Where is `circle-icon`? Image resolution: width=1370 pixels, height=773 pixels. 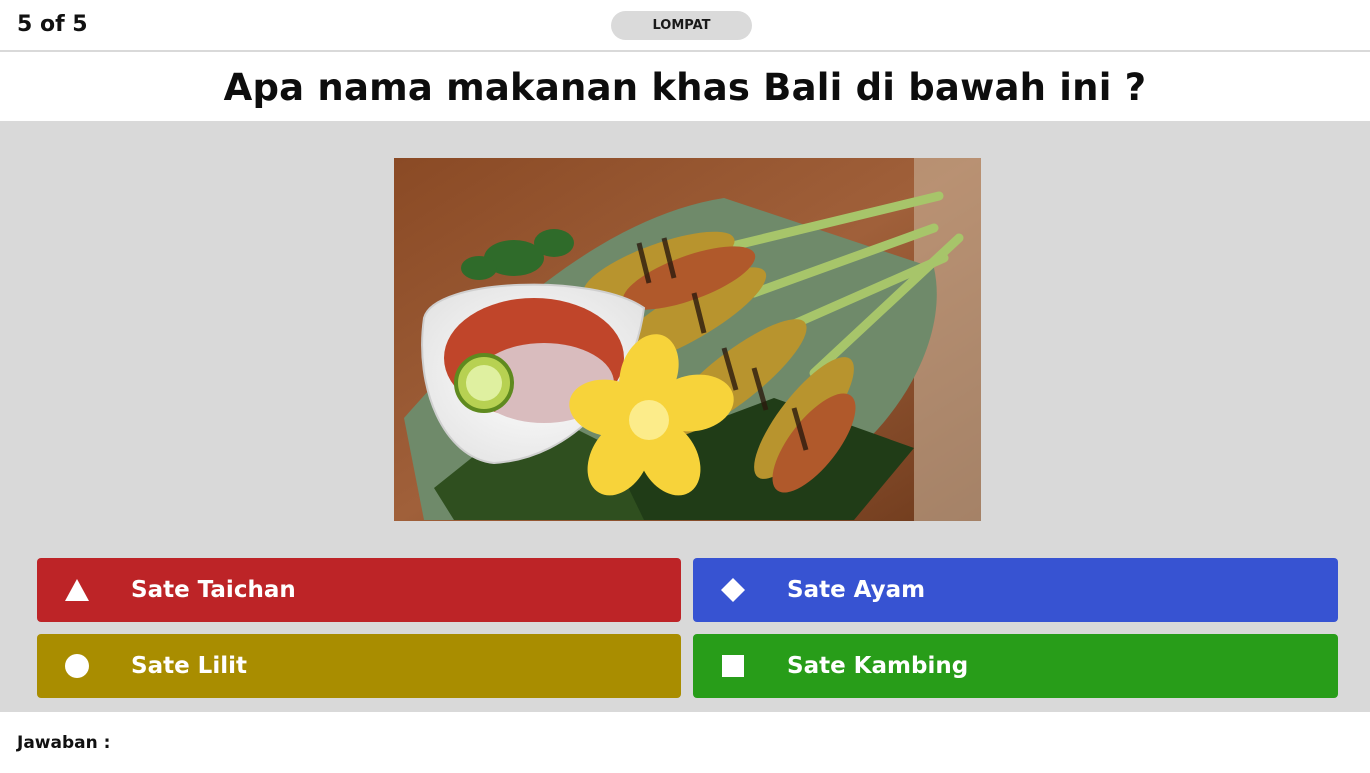
circle-icon is located at coordinates (77, 666).